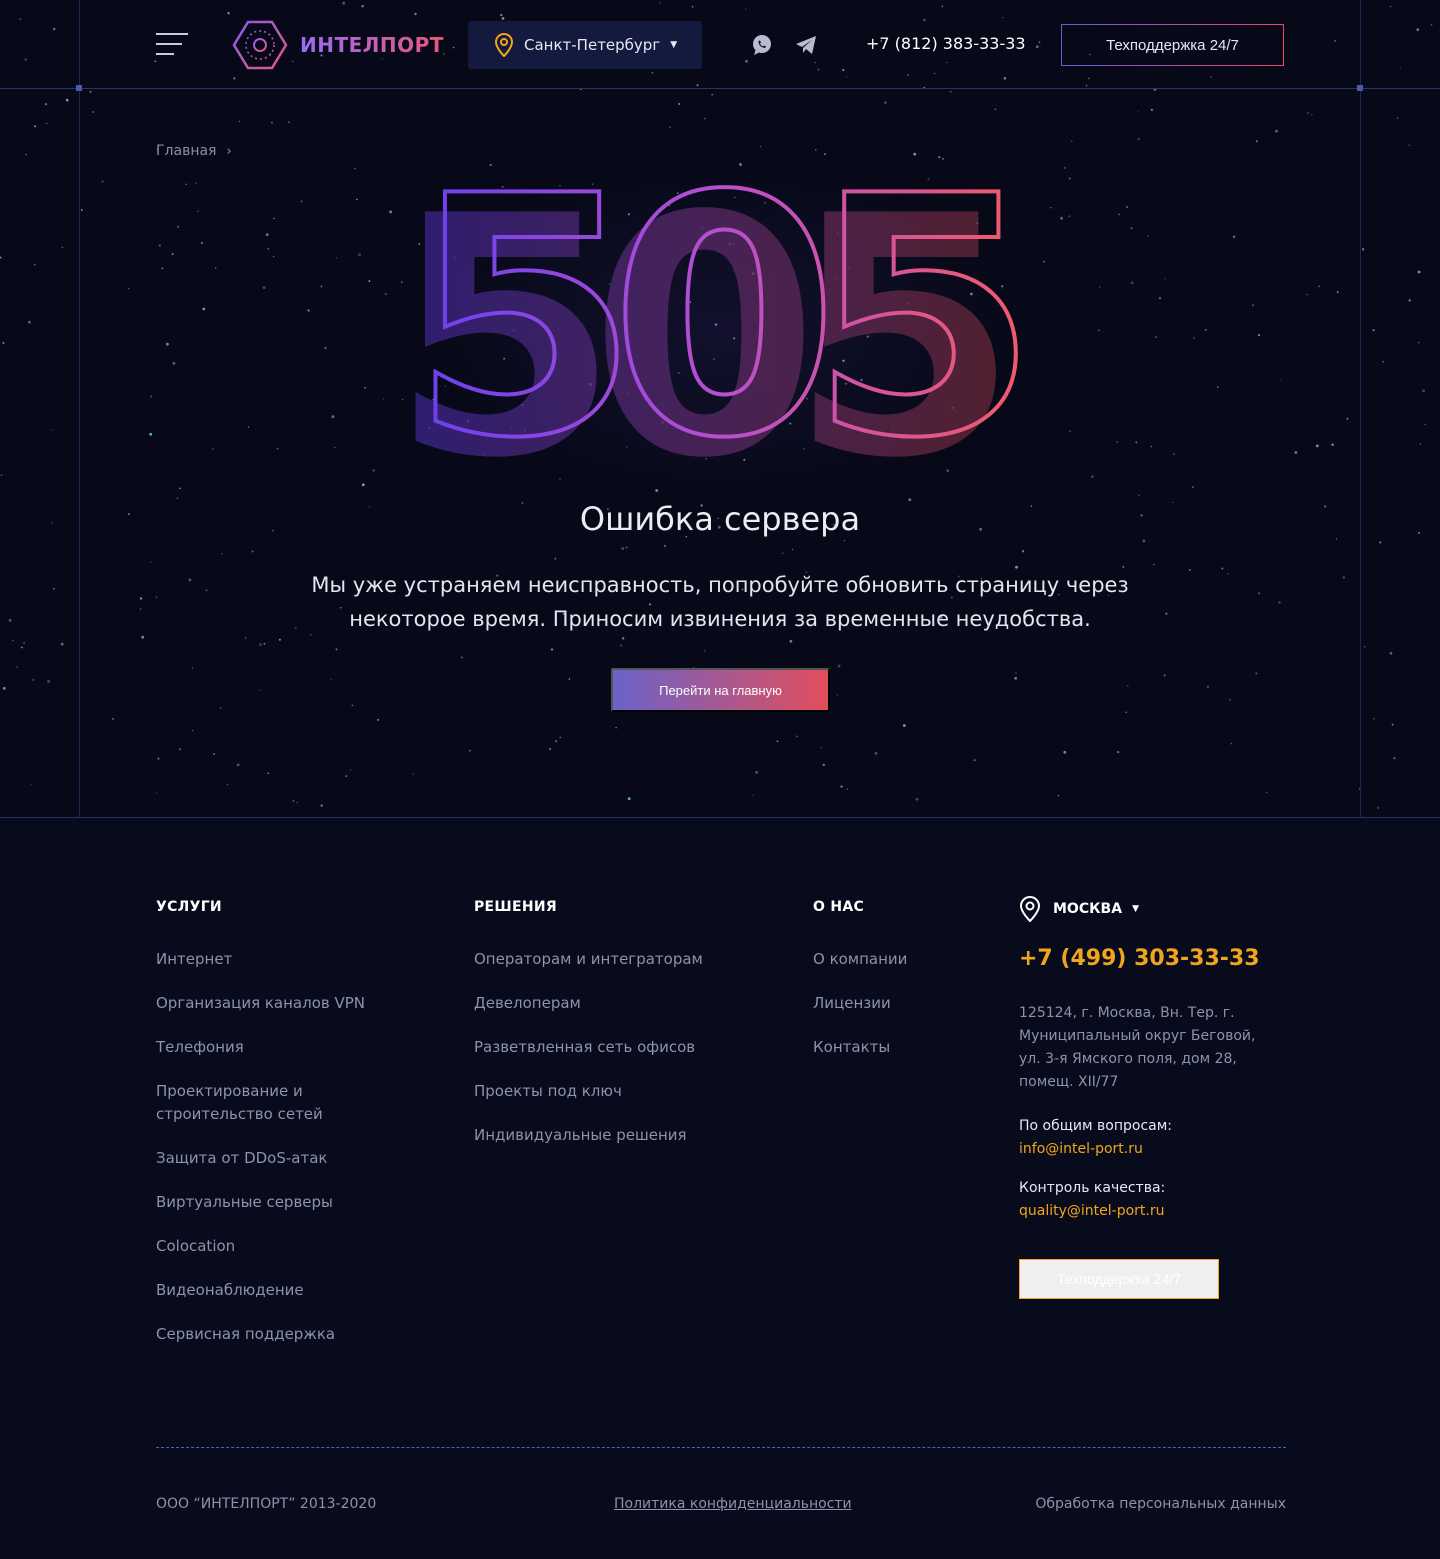 The image size is (1440, 1559). Describe the element at coordinates (806, 45) in the screenshot. I see `telegram-icon` at that location.